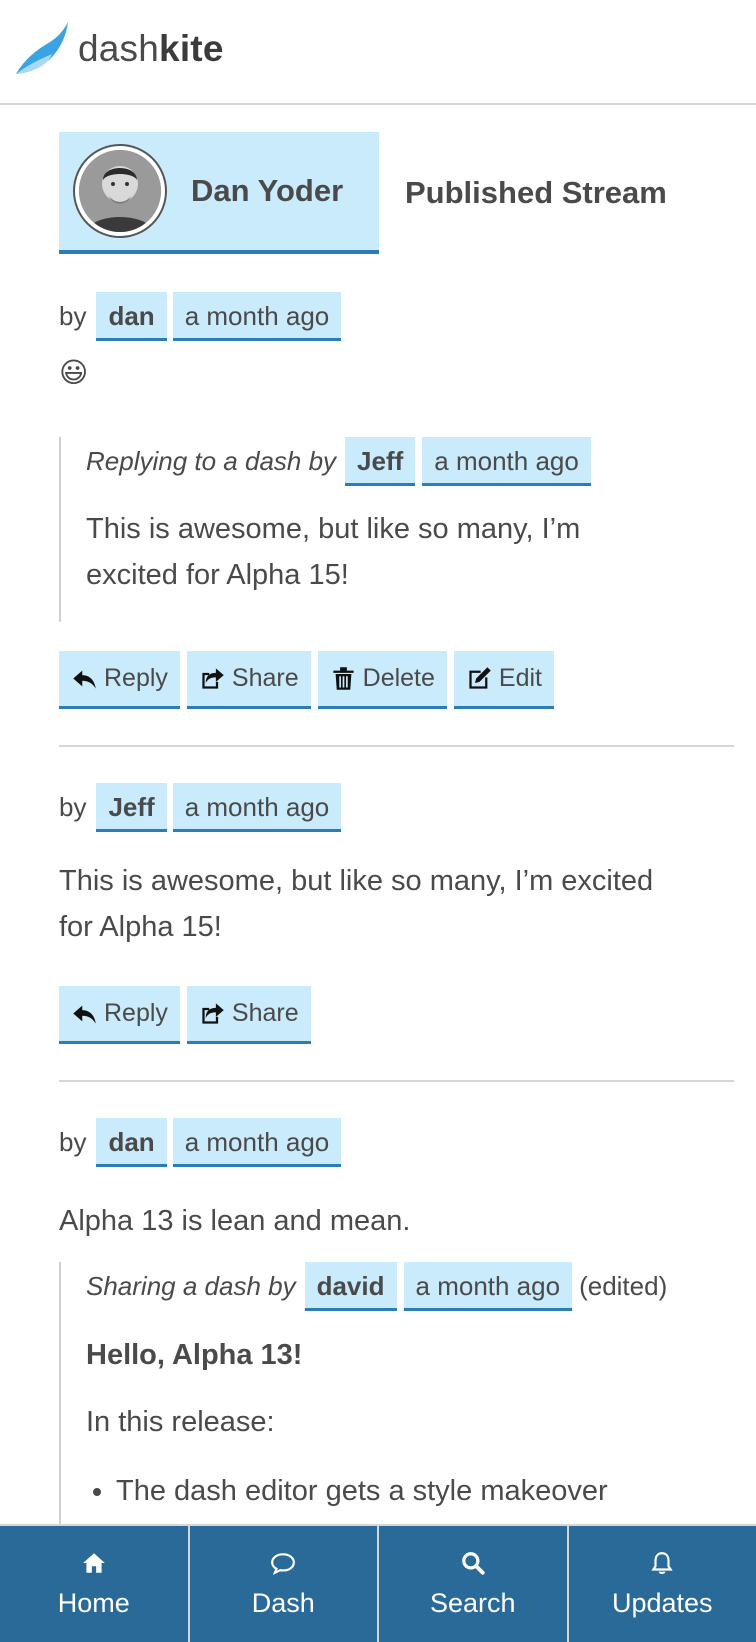 The height and width of the screenshot is (1642, 756). What do you see at coordinates (662, 1602) in the screenshot?
I see `tab-label: Updates` at bounding box center [662, 1602].